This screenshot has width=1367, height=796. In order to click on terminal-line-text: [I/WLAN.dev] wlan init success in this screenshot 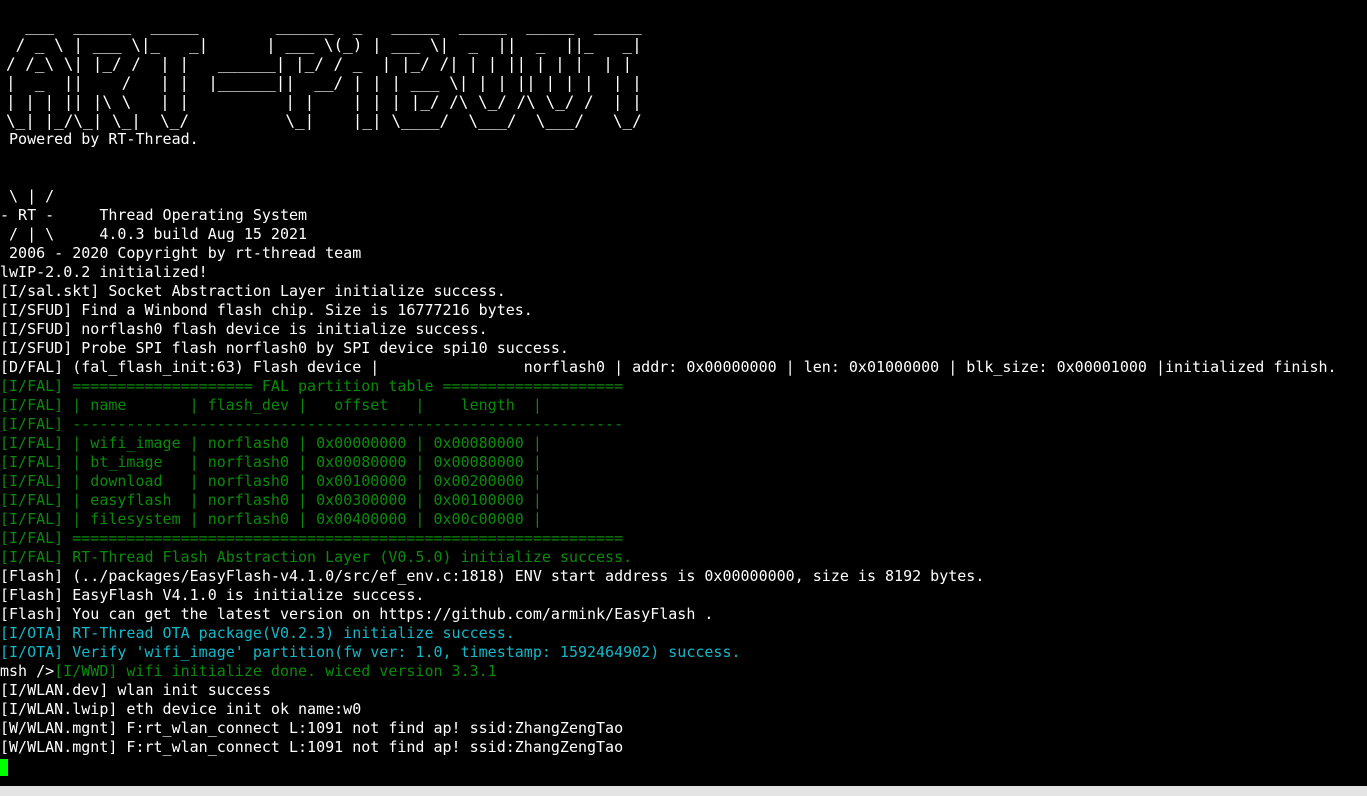, I will do `click(135, 690)`.